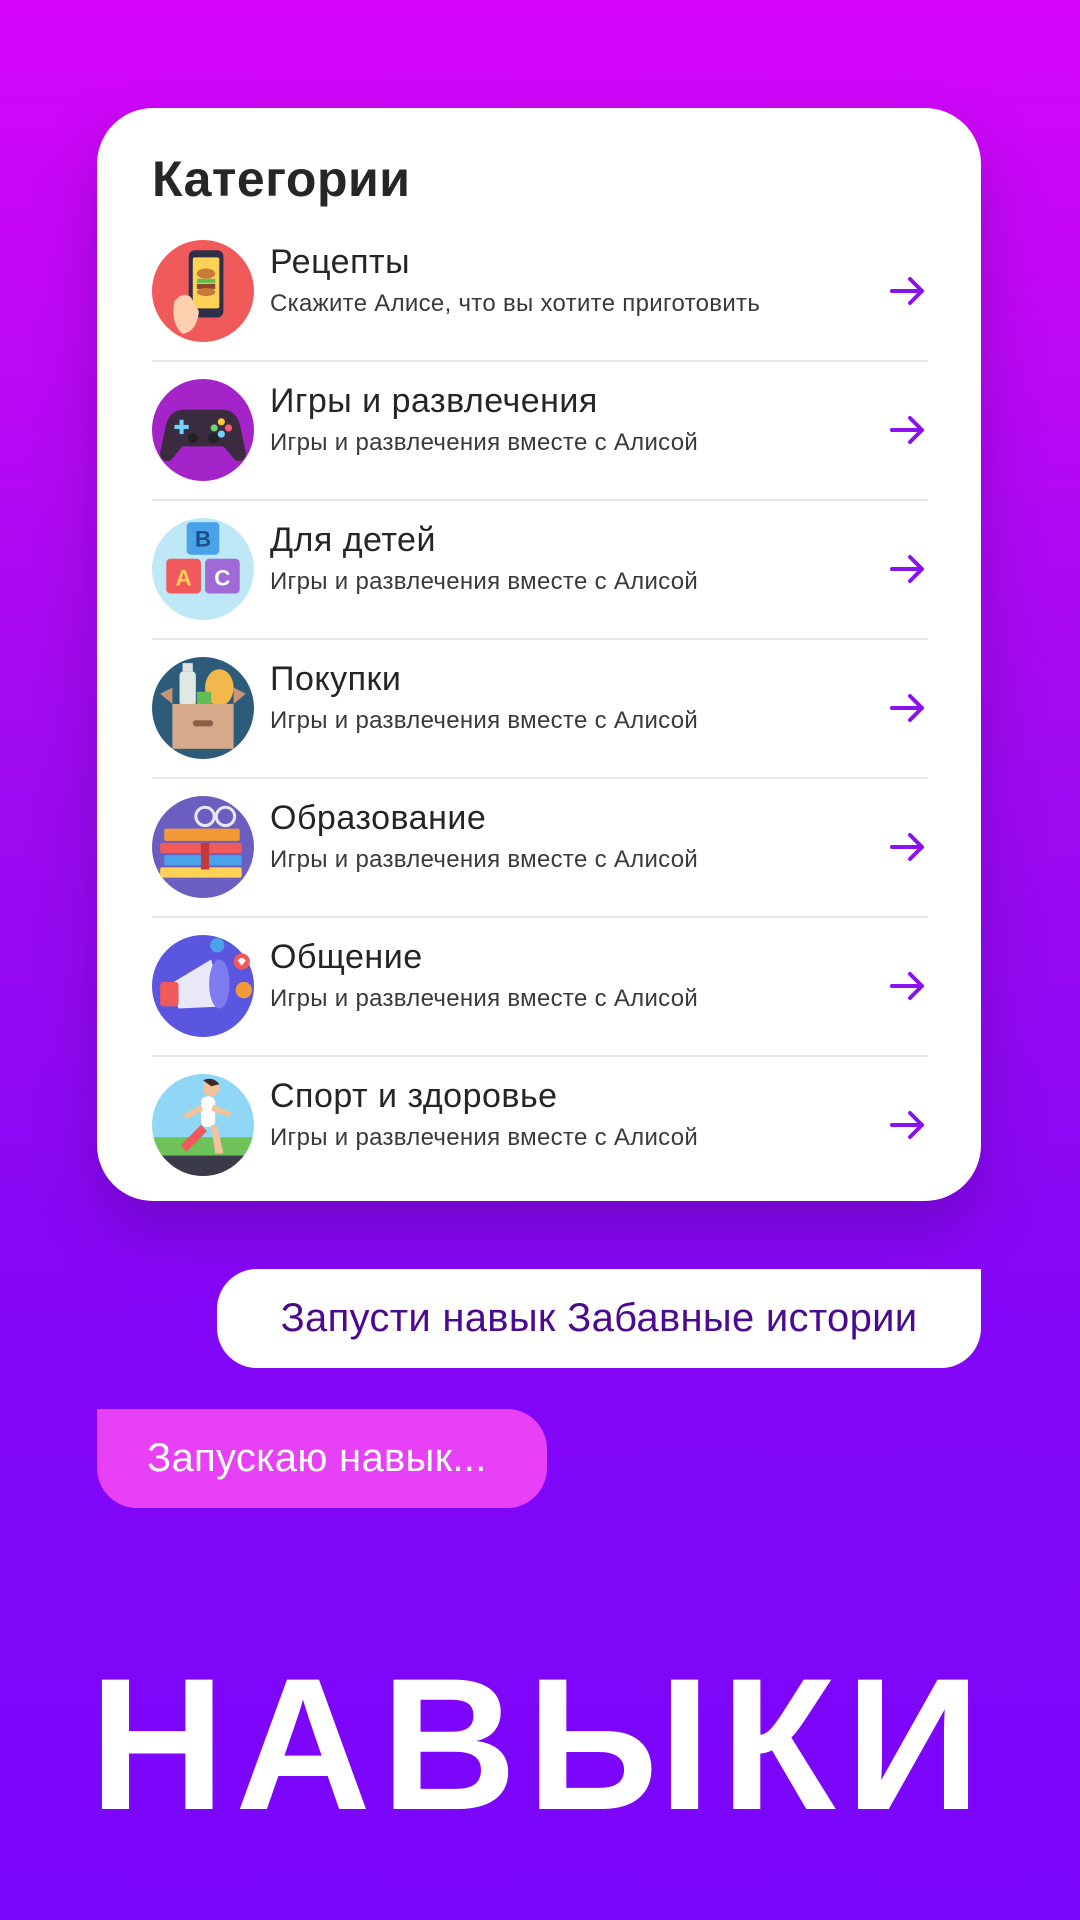  What do you see at coordinates (353, 540) in the screenshot?
I see `category-title: Для детей` at bounding box center [353, 540].